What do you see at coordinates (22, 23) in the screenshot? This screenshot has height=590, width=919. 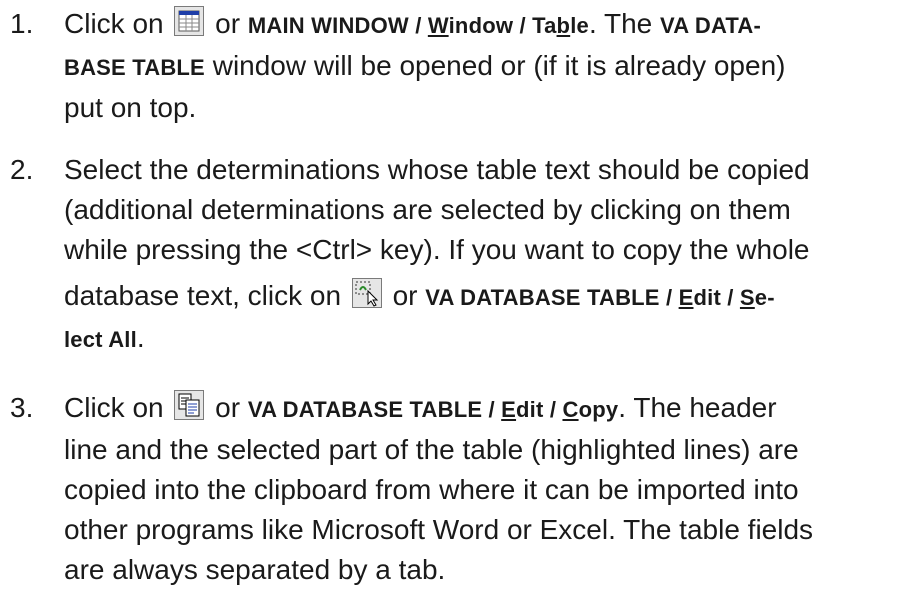 I see `step-number: 1.` at bounding box center [22, 23].